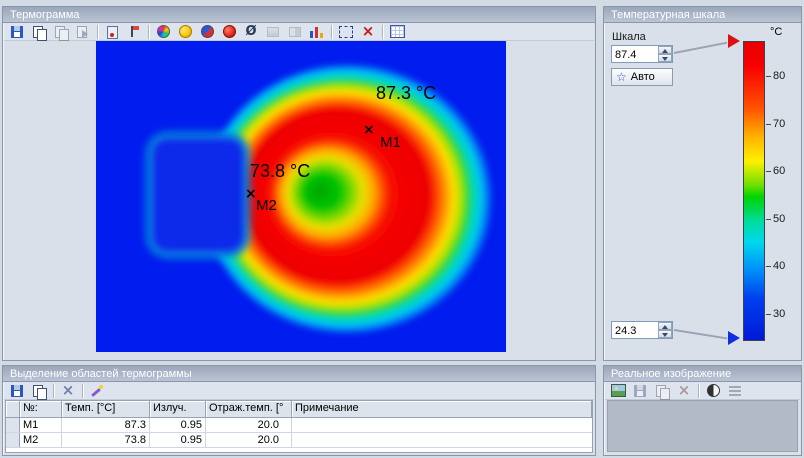 Image resolution: width=804 pixels, height=458 pixels. Describe the element at coordinates (635, 330) in the screenshot. I see `scale-min-input` at that location.